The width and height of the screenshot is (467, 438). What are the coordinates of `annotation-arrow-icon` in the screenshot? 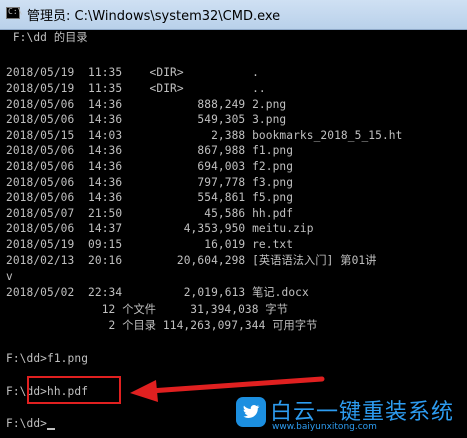 It's located at (227, 389).